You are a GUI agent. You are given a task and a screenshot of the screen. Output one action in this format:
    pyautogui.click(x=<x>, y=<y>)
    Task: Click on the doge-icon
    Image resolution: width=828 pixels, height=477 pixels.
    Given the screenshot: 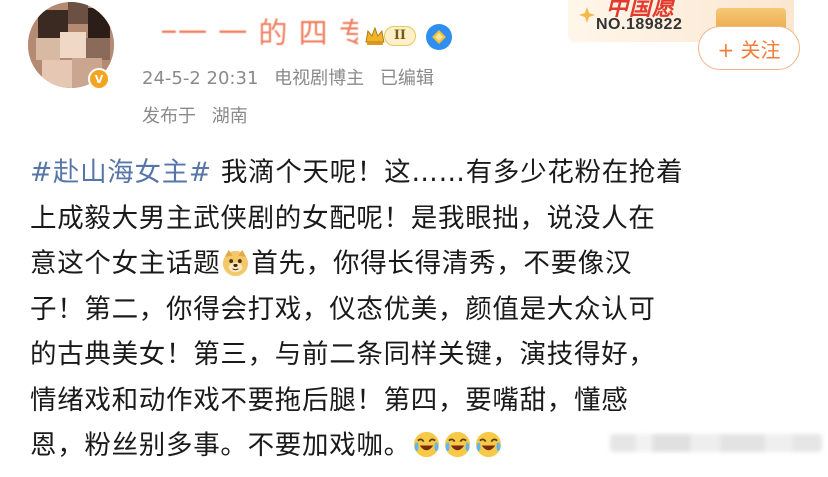 What is the action you would take?
    pyautogui.click(x=236, y=263)
    